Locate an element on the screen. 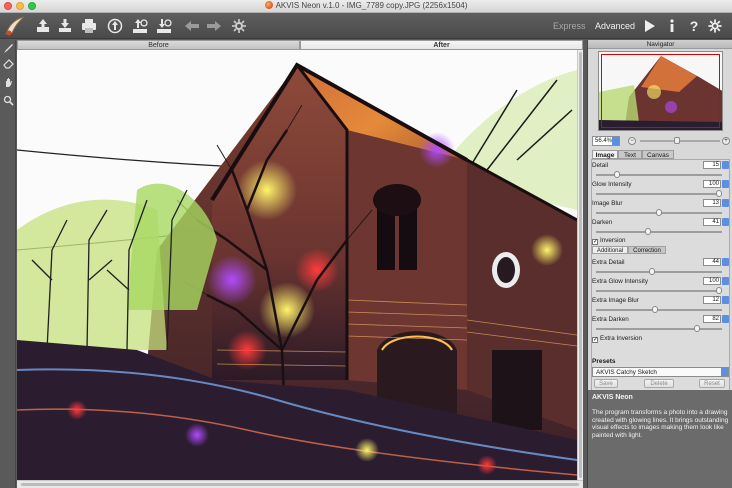 The image size is (732, 488). param-glow-intensity: Glow Intensity 100 is located at coordinates (660, 190).